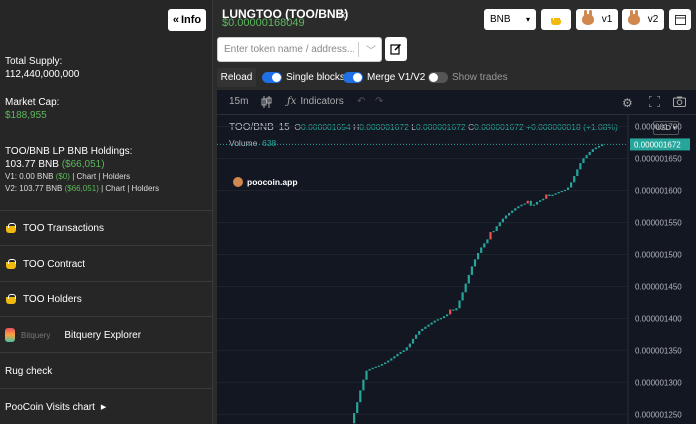 This screenshot has height=424, width=696. What do you see at coordinates (191, 20) in the screenshot?
I see `info-button-label: Info` at bounding box center [191, 20].